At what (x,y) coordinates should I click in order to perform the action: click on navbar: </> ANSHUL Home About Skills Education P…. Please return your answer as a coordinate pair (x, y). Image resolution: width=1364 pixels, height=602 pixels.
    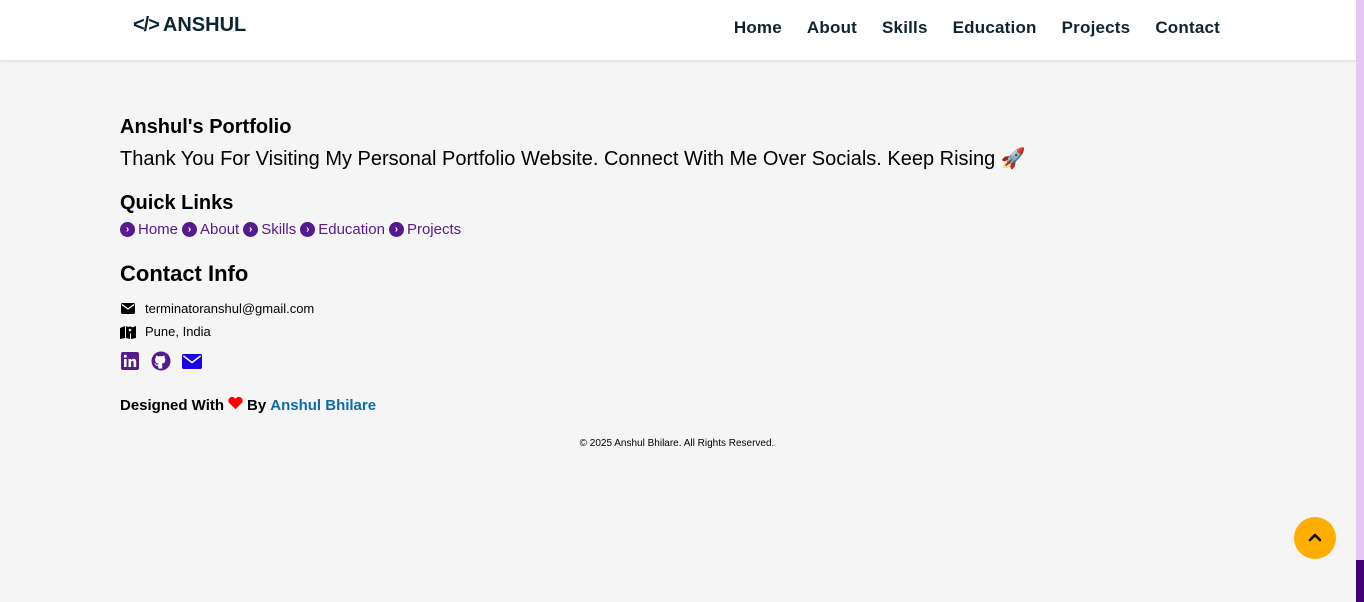
    Looking at the image, I should click on (678, 30).